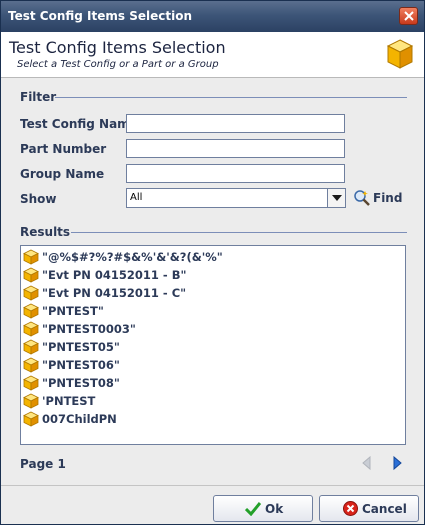 This screenshot has height=525, width=425. I want to click on ok-button-label: Ok, so click(274, 509).